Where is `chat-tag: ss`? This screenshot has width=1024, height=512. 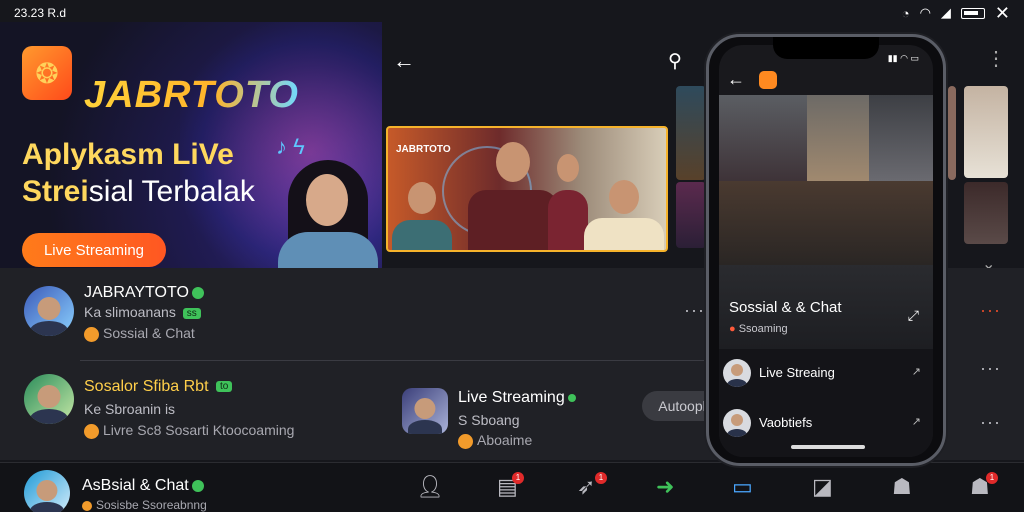
chat-tag: ss is located at coordinates (191, 313).